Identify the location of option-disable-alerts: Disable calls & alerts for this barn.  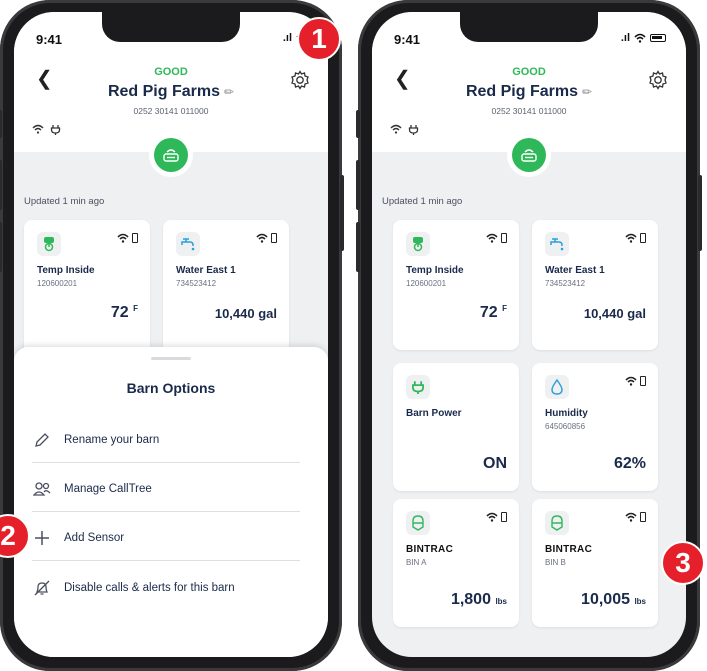
(166, 587).